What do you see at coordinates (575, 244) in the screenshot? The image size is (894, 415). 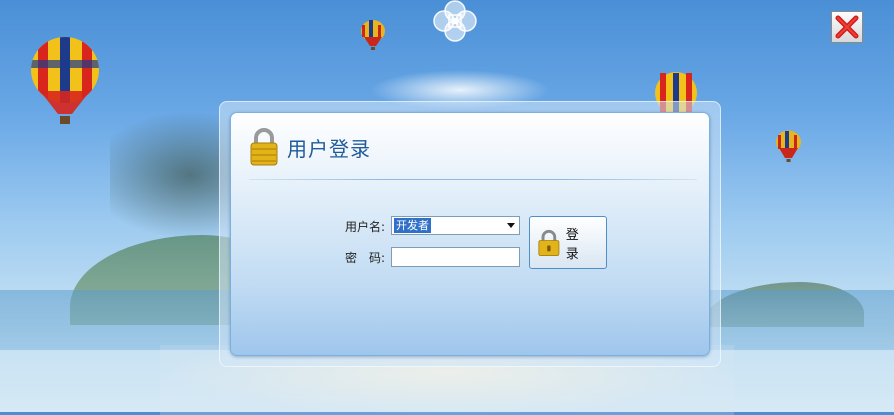 I see `login-button-label: 登 录` at bounding box center [575, 244].